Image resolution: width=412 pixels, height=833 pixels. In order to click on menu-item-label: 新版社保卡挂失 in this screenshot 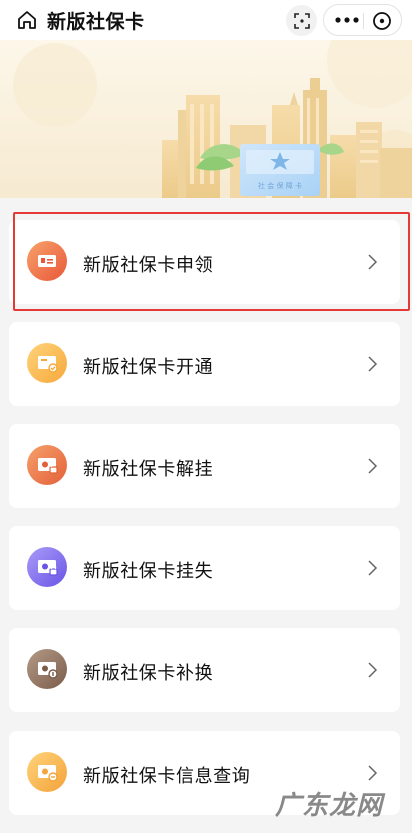, I will do `click(148, 571)`.